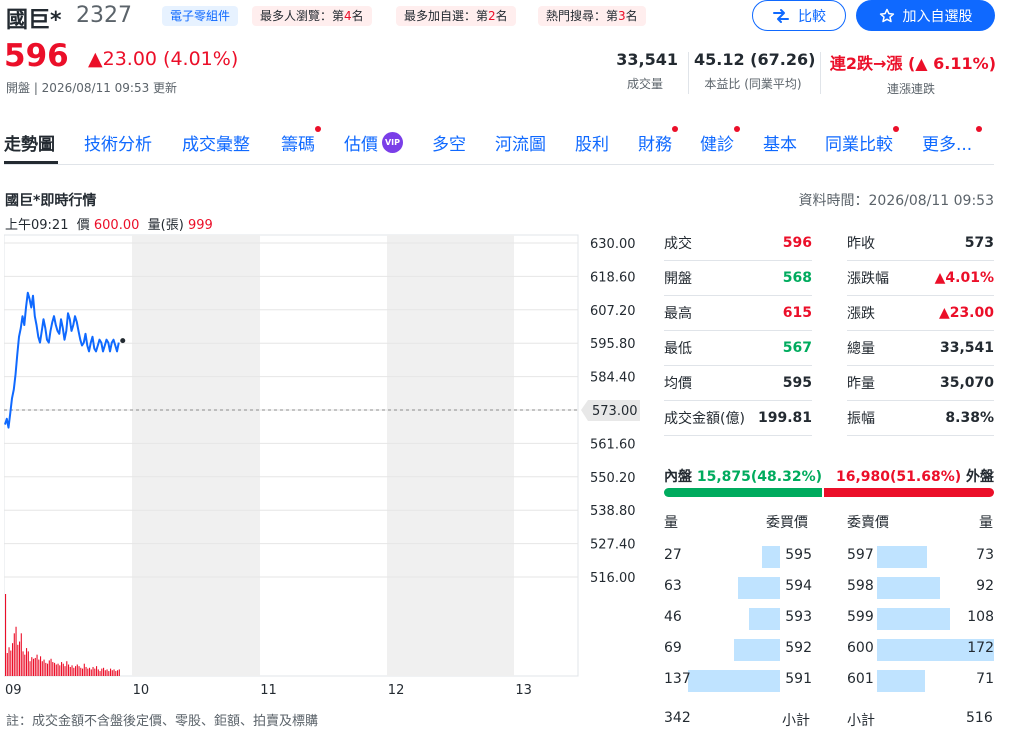  I want to click on rank-tag-search: 熱門搜尋：第3名, so click(592, 16).